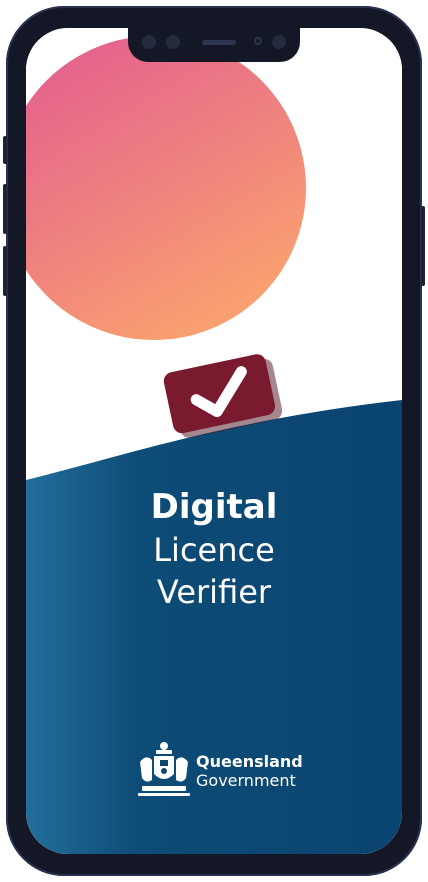 Image resolution: width=428 pixels, height=882 pixels. I want to click on side-button-silent, so click(5, 150).